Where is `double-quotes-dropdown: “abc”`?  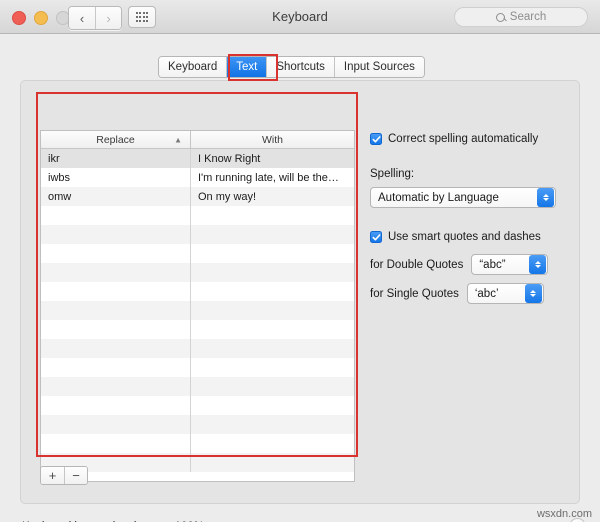
double-quotes-dropdown: “abc” is located at coordinates (510, 264).